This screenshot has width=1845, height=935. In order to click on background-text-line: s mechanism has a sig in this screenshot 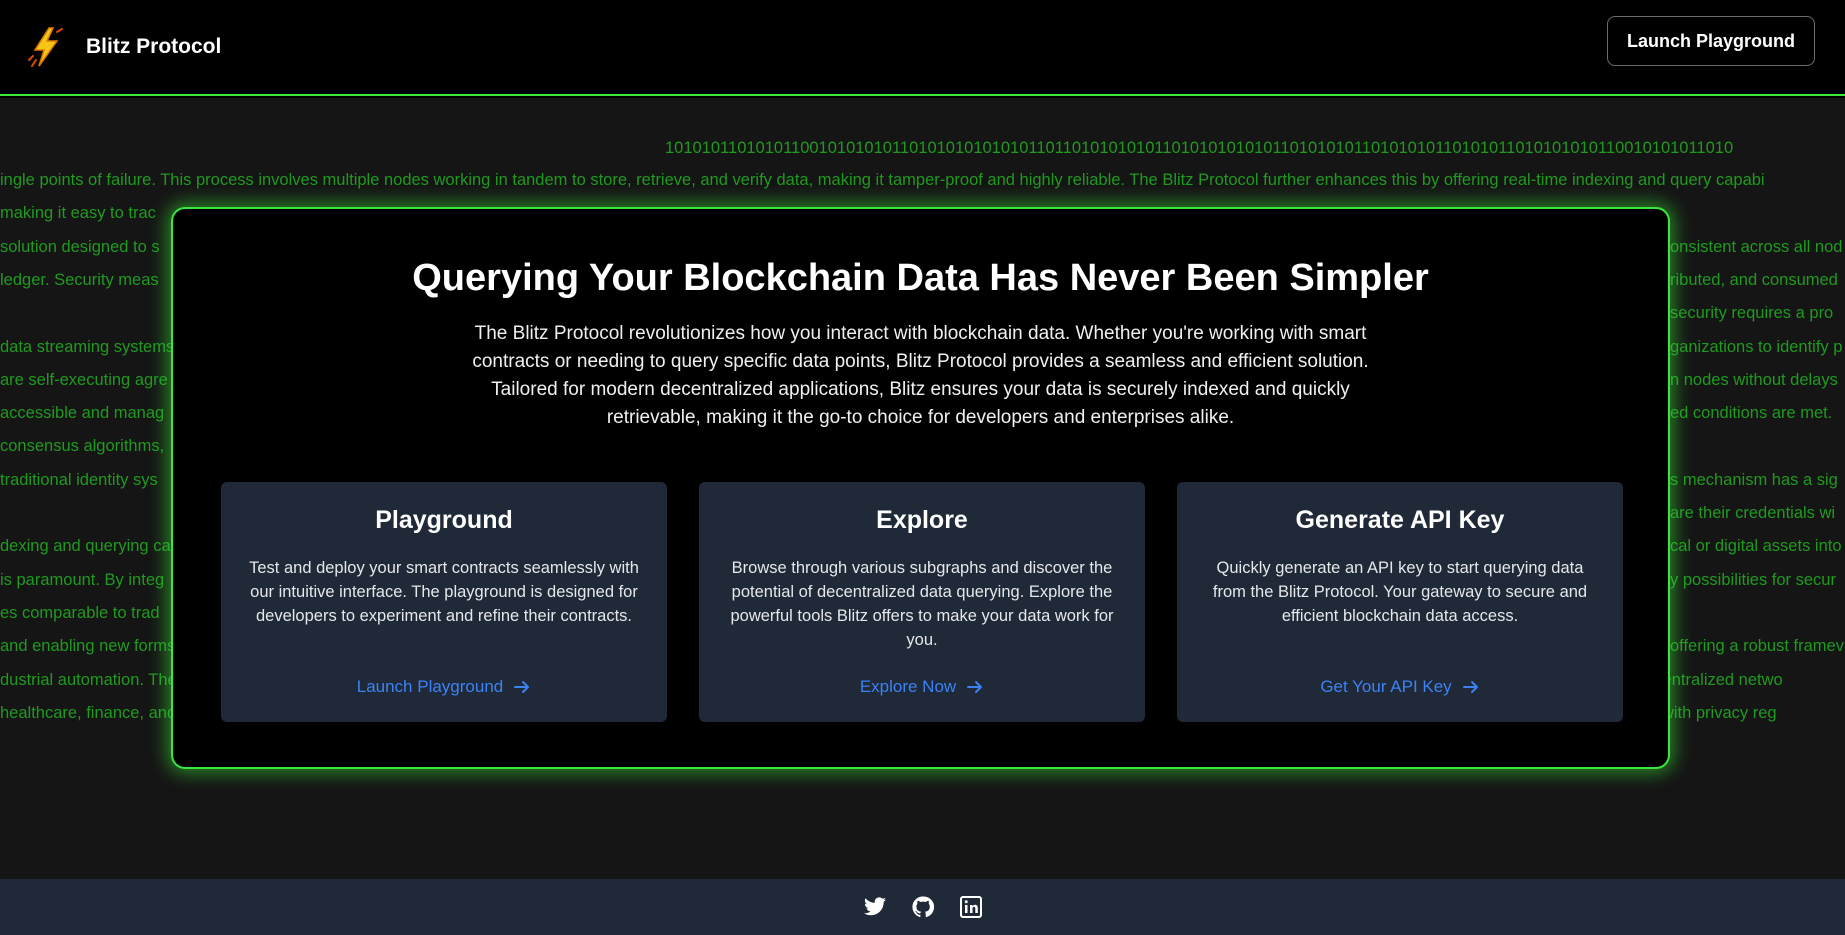, I will do `click(1754, 479)`.